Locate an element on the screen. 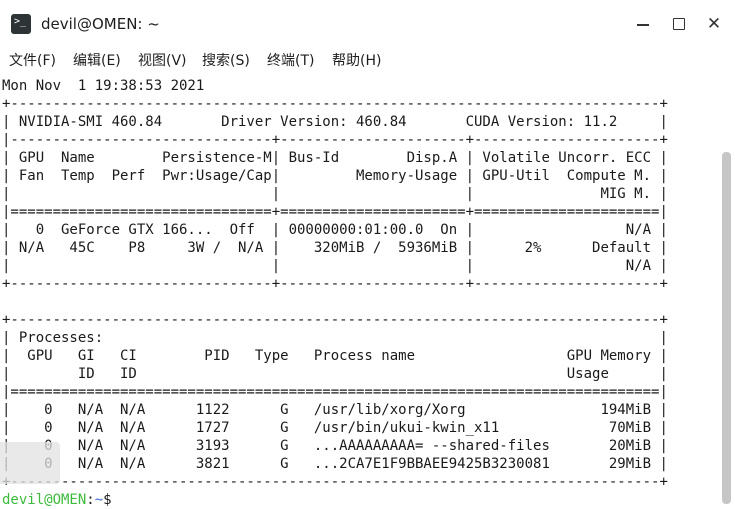  close-button: ✕ is located at coordinates (714, 24).